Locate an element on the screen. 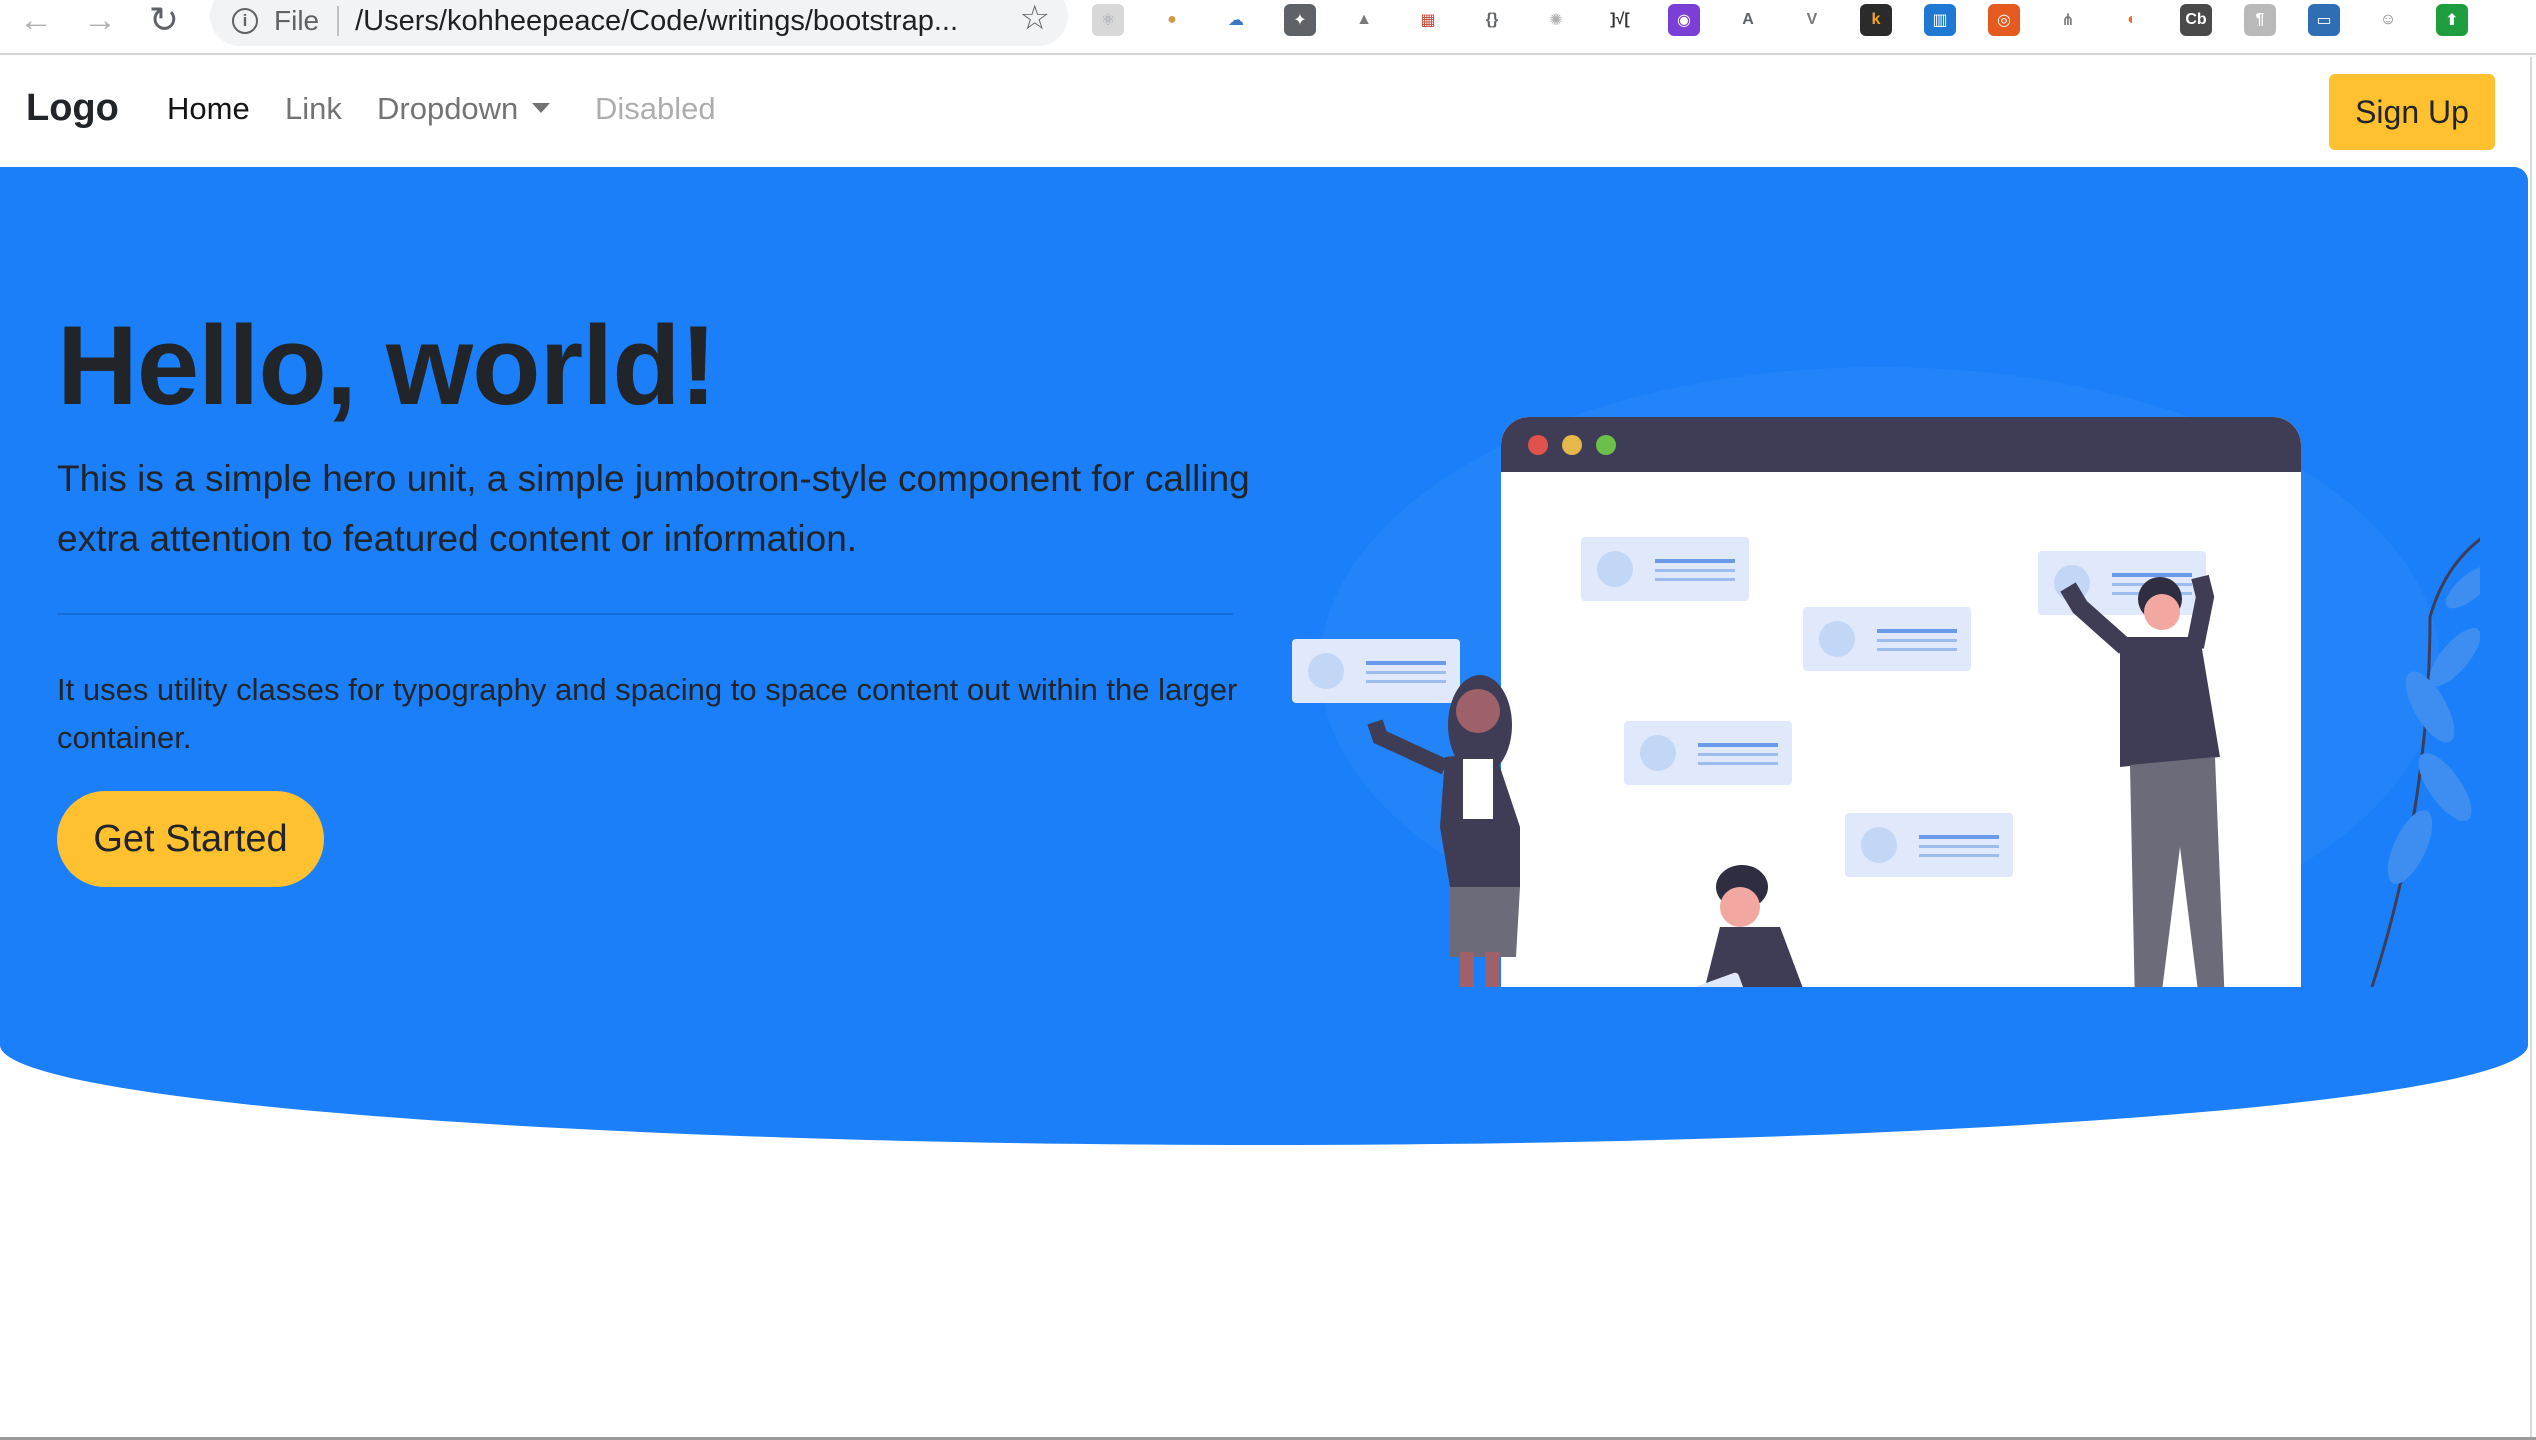 This screenshot has width=2536, height=1440. extensions-bar: ⚛ ● ☁ ✦ ▲ ▦ {} ✺ ]√[ ◉ A Vk ▥ ◎ ⋔ ◐ Cb ¶ ▭ ☺ ⬆ is located at coordinates (1796, 20).